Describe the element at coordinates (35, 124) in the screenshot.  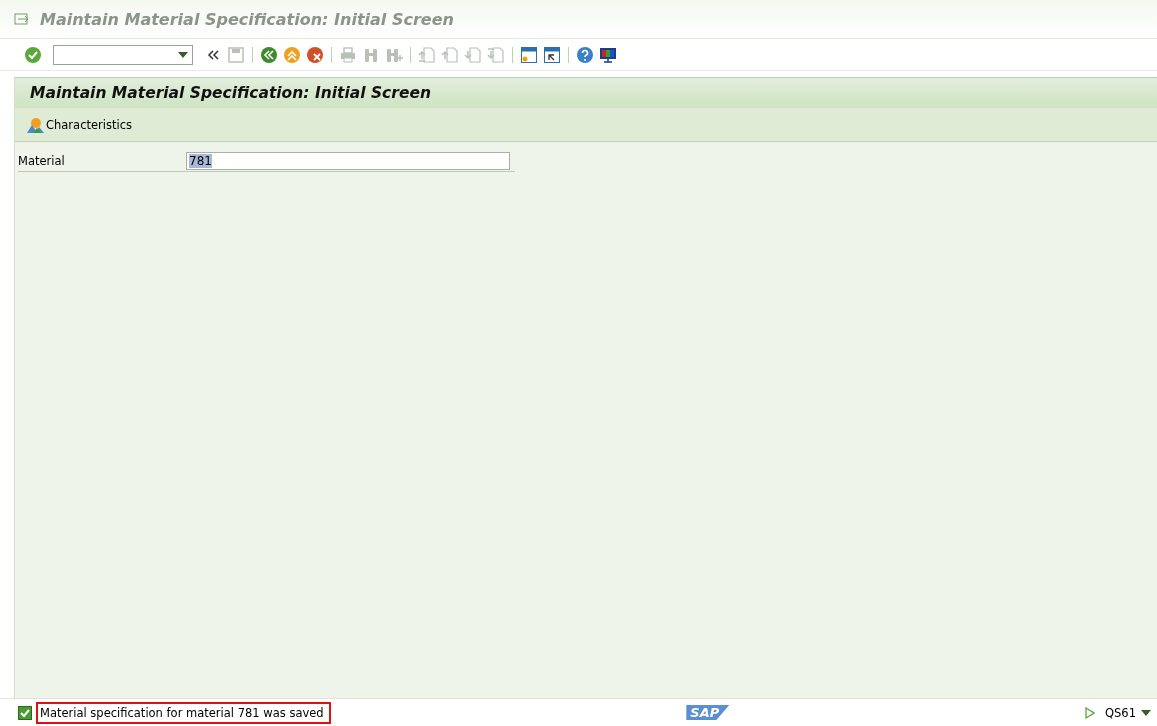
I see `mountains-icon` at that location.